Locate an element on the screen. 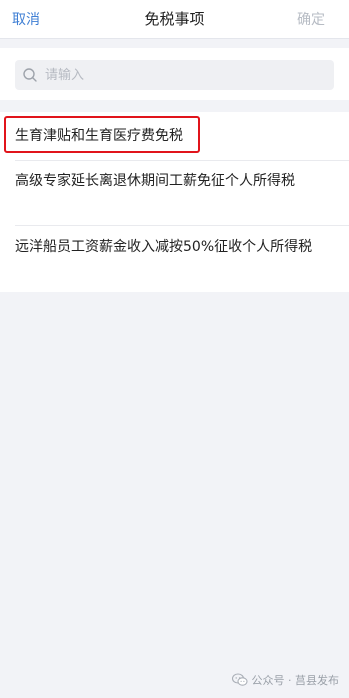 Image resolution: width=349 pixels, height=698 pixels. navigation-bar: 取消 免税事项 确定 is located at coordinates (174, 19).